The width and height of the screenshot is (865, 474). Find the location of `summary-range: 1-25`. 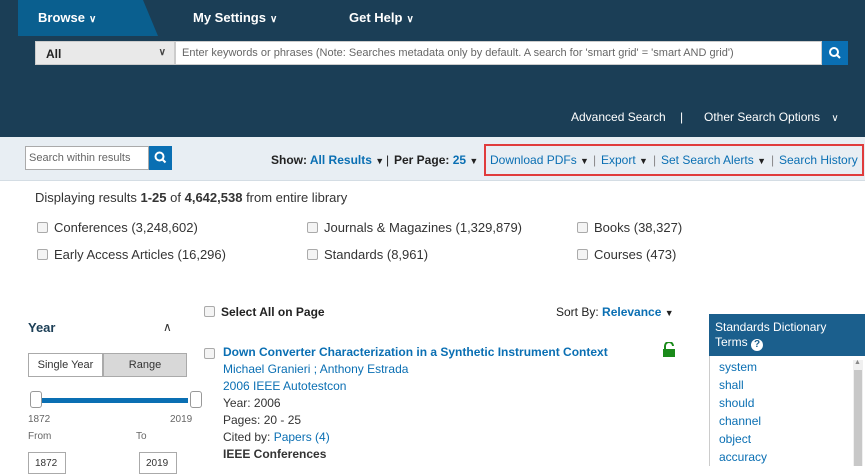

summary-range: 1-25 is located at coordinates (153, 197).